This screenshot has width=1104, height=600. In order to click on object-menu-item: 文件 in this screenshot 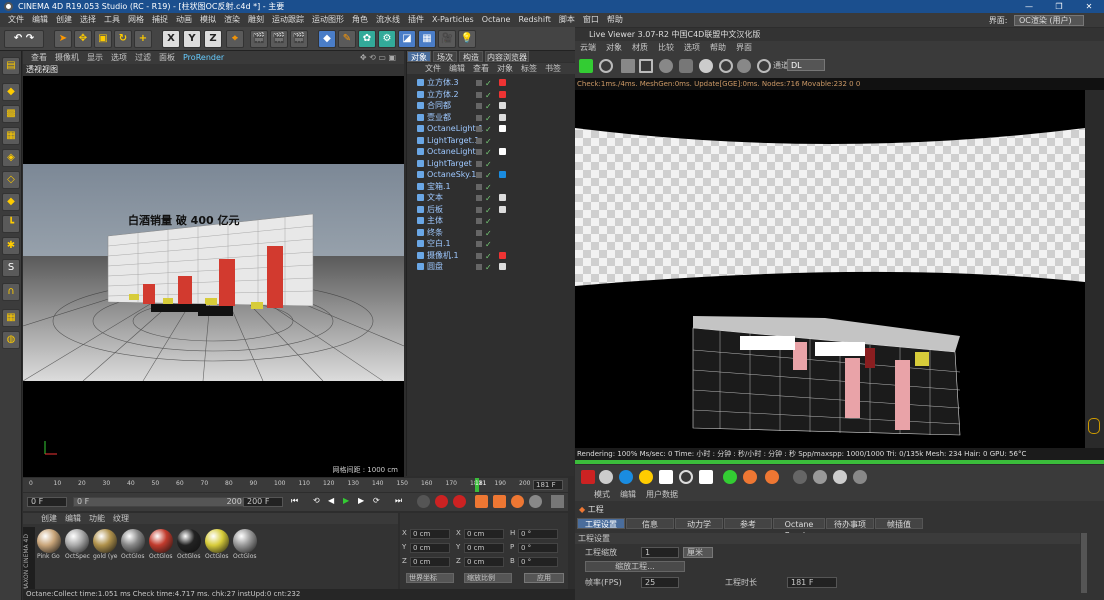, I will do `click(433, 68)`.